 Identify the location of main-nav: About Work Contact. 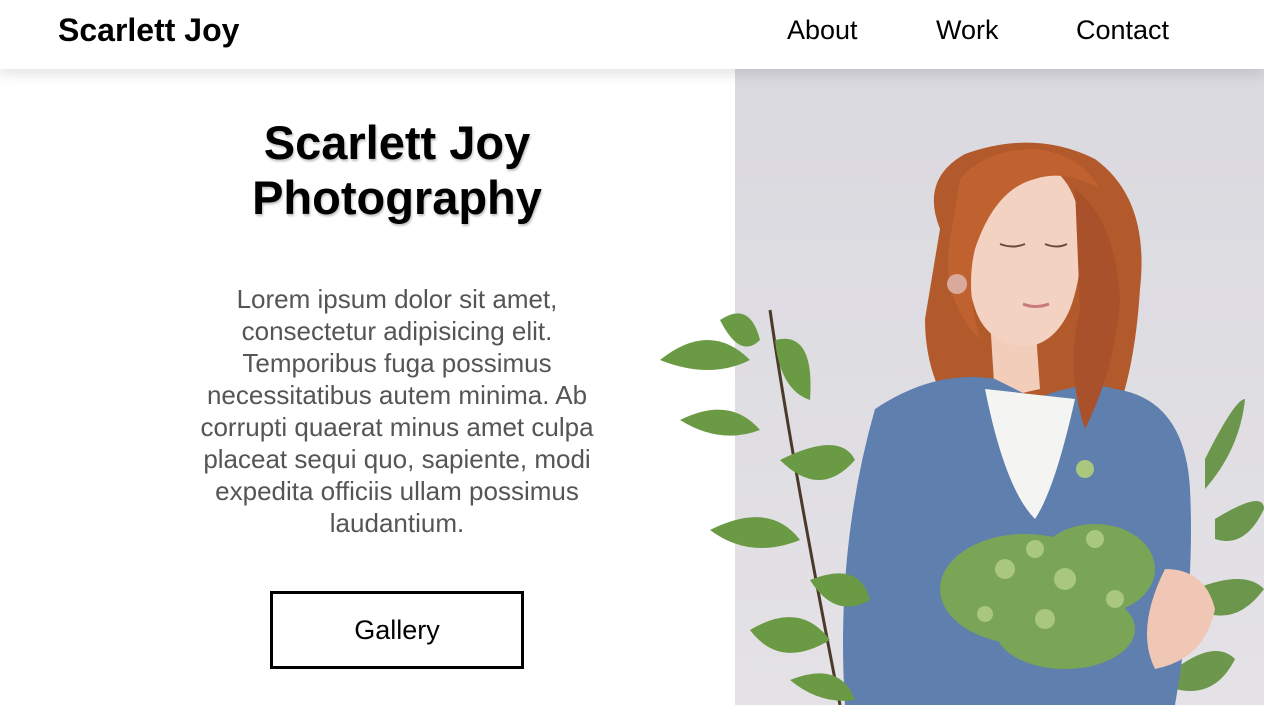
(632, 30).